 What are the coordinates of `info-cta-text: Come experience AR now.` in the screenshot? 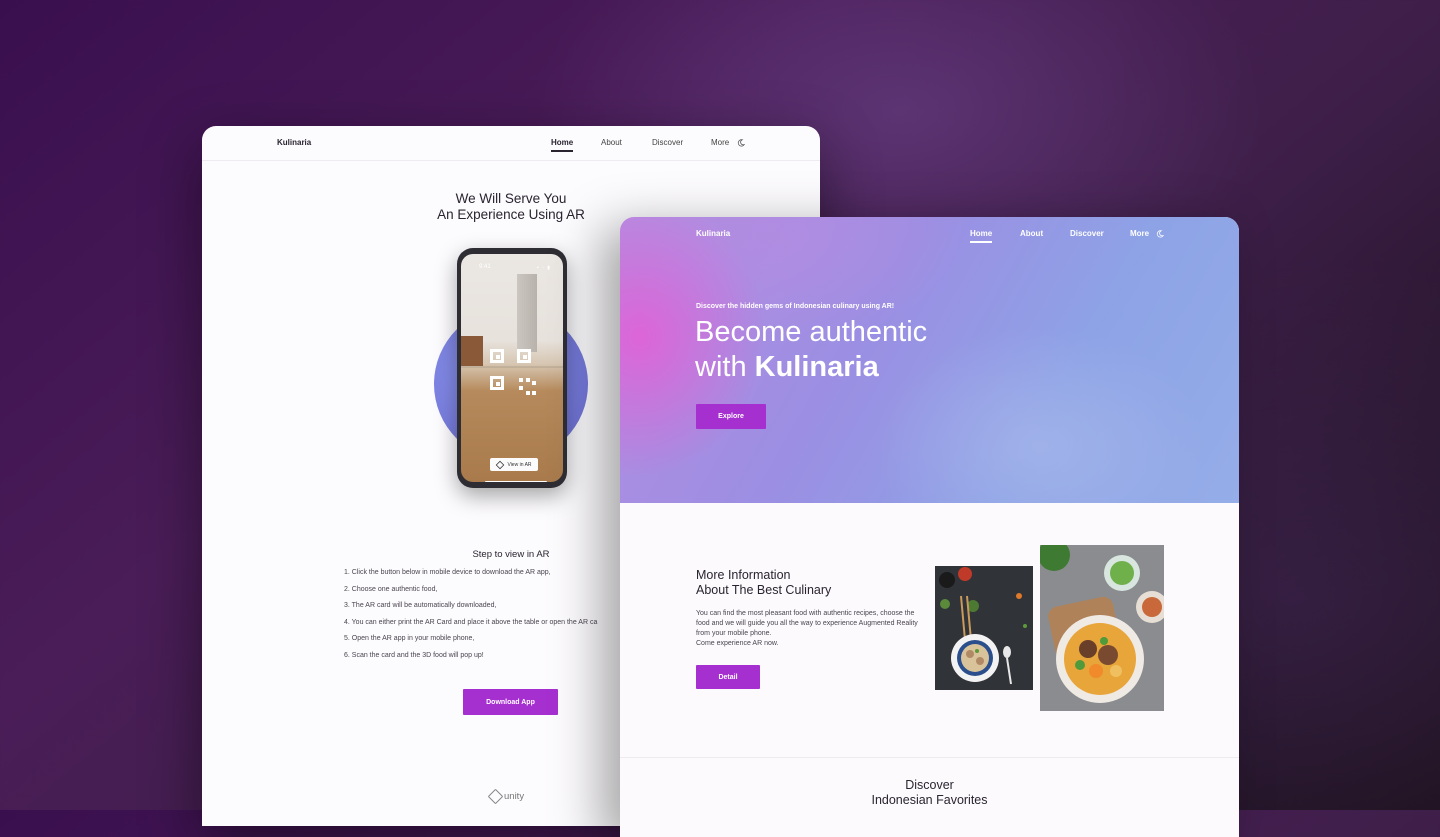 It's located at (737, 643).